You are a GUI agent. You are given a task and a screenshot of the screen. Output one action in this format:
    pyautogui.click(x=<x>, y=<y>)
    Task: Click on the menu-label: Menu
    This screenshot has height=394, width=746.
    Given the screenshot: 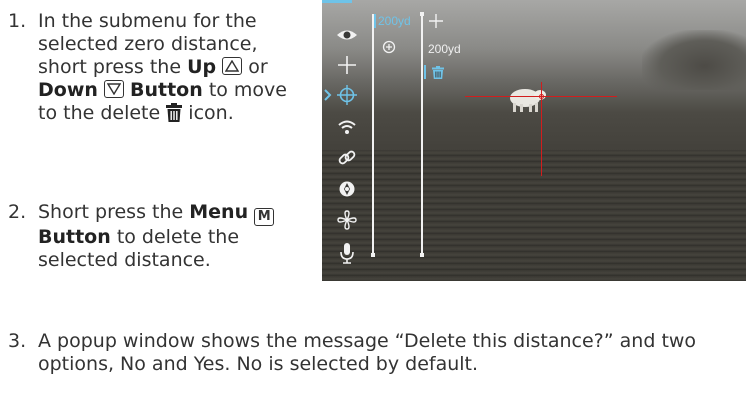 What is the action you would take?
    pyautogui.click(x=219, y=212)
    